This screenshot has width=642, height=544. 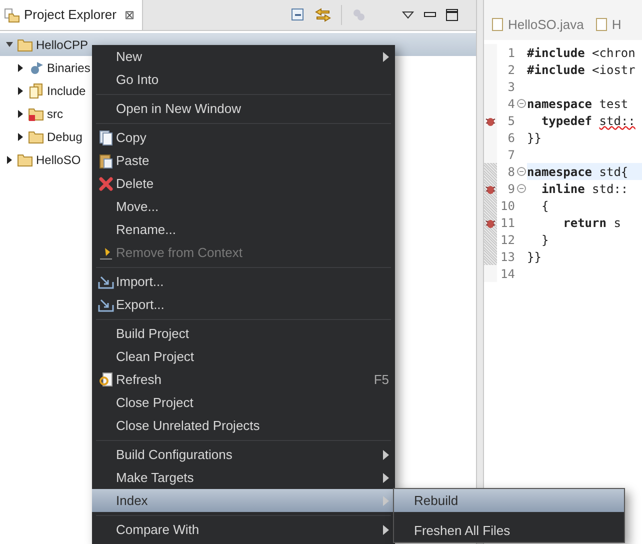 What do you see at coordinates (70, 15) in the screenshot?
I see `view-title: Project Explorer` at bounding box center [70, 15].